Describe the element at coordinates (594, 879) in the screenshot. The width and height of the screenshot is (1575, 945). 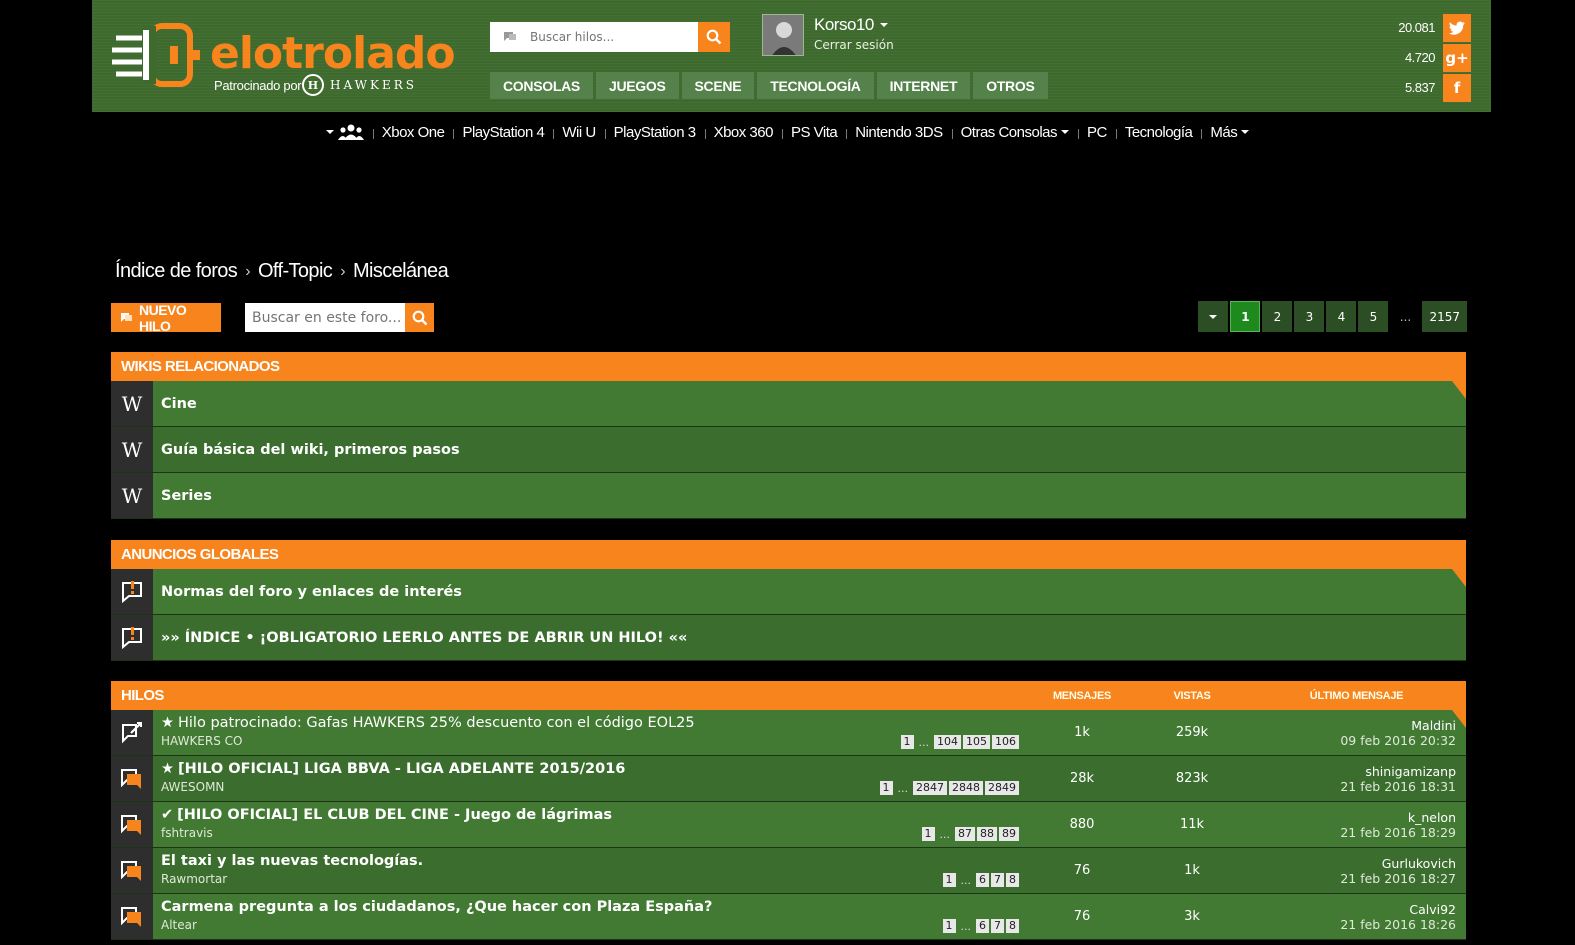
I see `thread-author: Rawmortar` at that location.